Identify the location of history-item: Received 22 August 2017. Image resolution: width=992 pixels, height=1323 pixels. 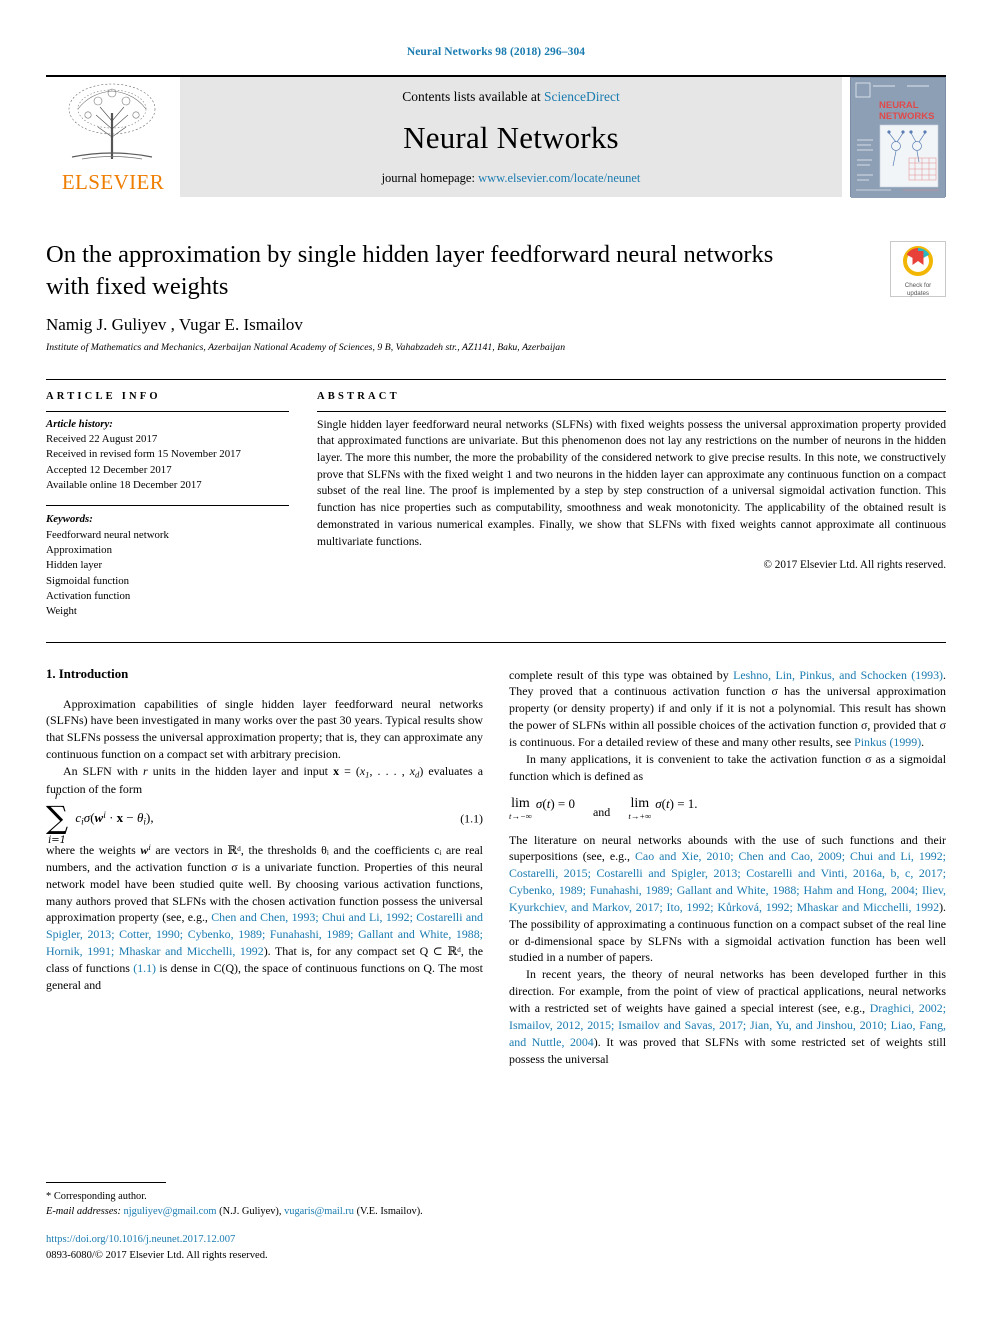
(102, 439).